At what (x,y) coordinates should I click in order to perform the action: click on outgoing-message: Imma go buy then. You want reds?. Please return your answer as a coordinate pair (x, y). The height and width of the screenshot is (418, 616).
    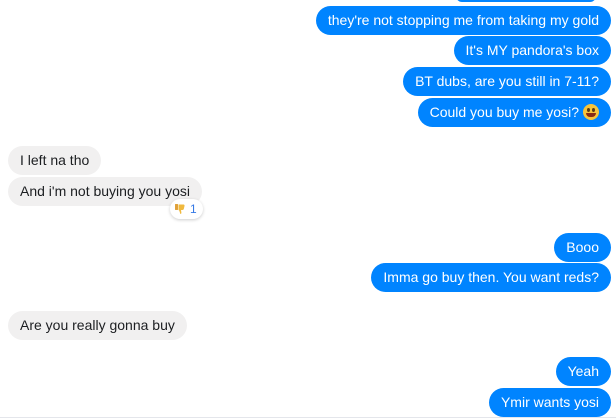
    Looking at the image, I should click on (491, 277).